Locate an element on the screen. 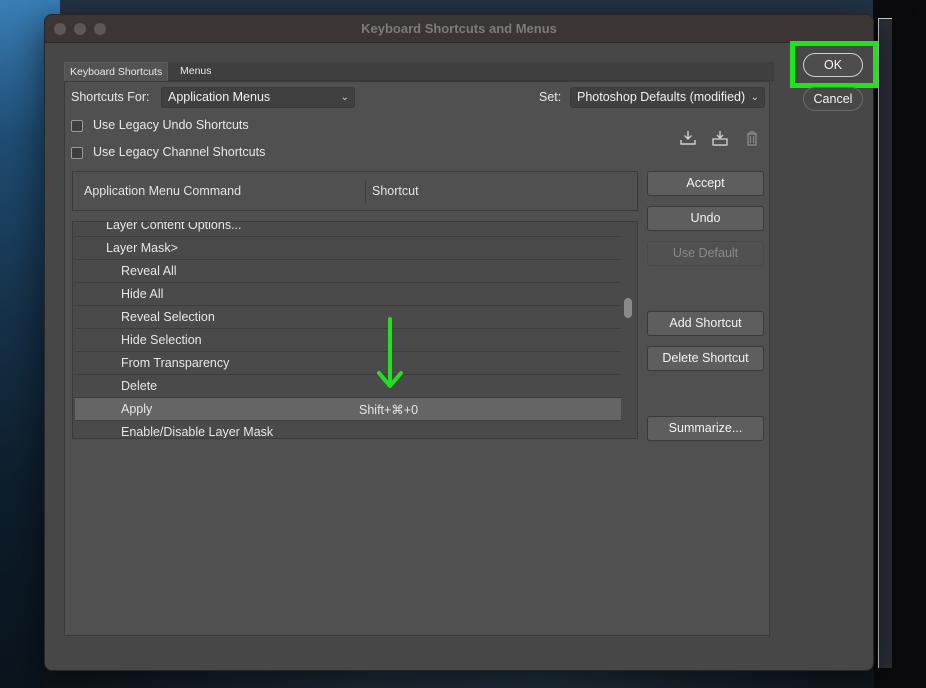  column-divider is located at coordinates (365, 192).